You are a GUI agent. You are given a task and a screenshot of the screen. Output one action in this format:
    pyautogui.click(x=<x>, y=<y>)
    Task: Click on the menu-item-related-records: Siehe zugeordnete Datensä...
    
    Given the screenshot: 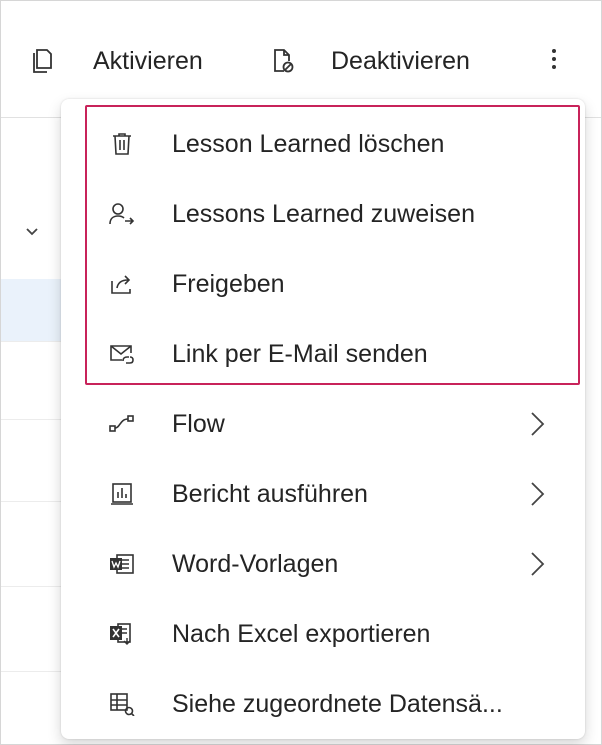 What is the action you would take?
    pyautogui.click(x=323, y=704)
    